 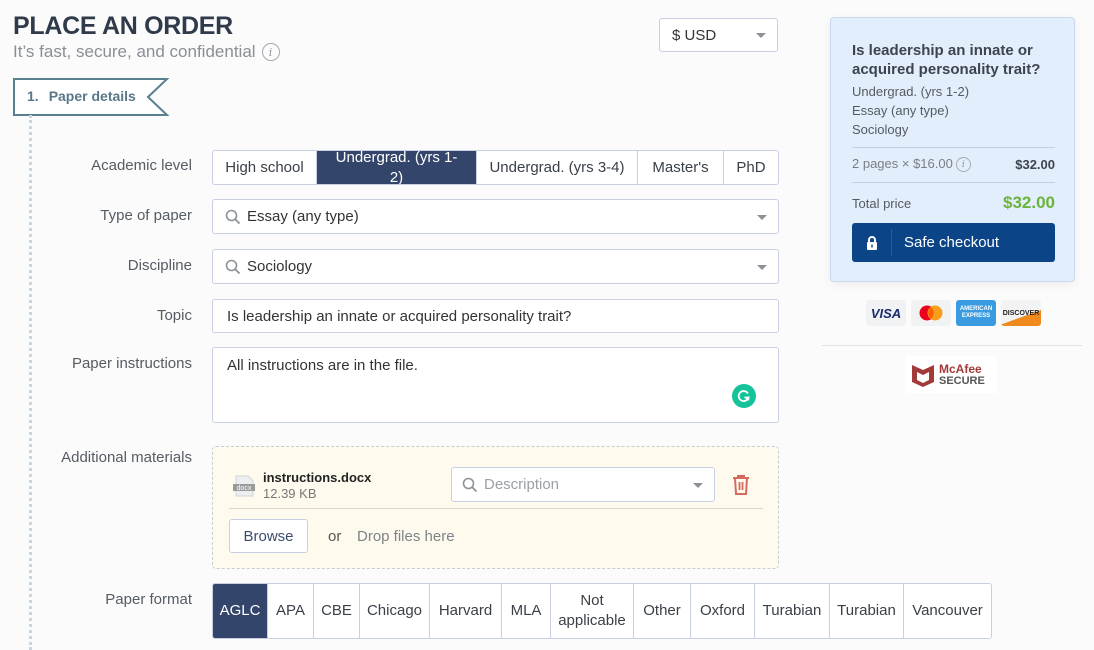 I want to click on step-title: Paper details, so click(x=92, y=96).